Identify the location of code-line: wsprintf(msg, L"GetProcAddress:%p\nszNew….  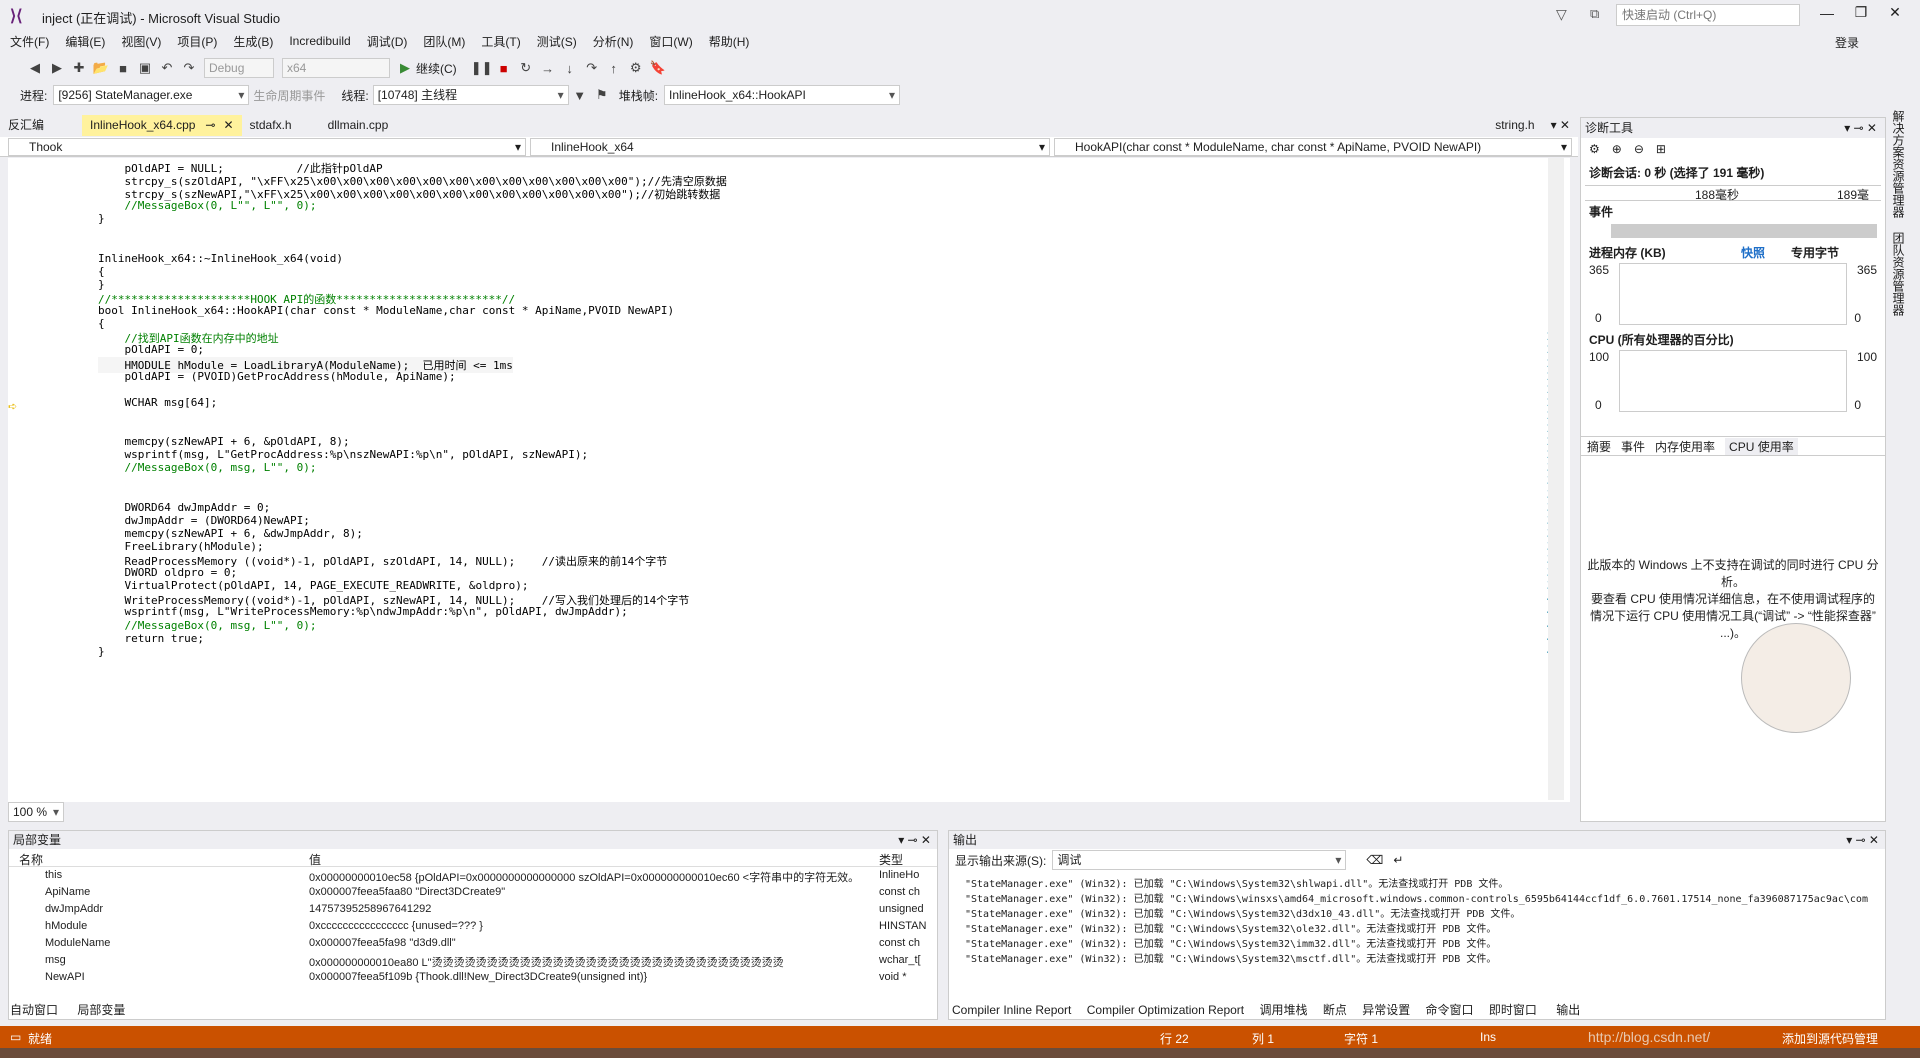
(343, 454).